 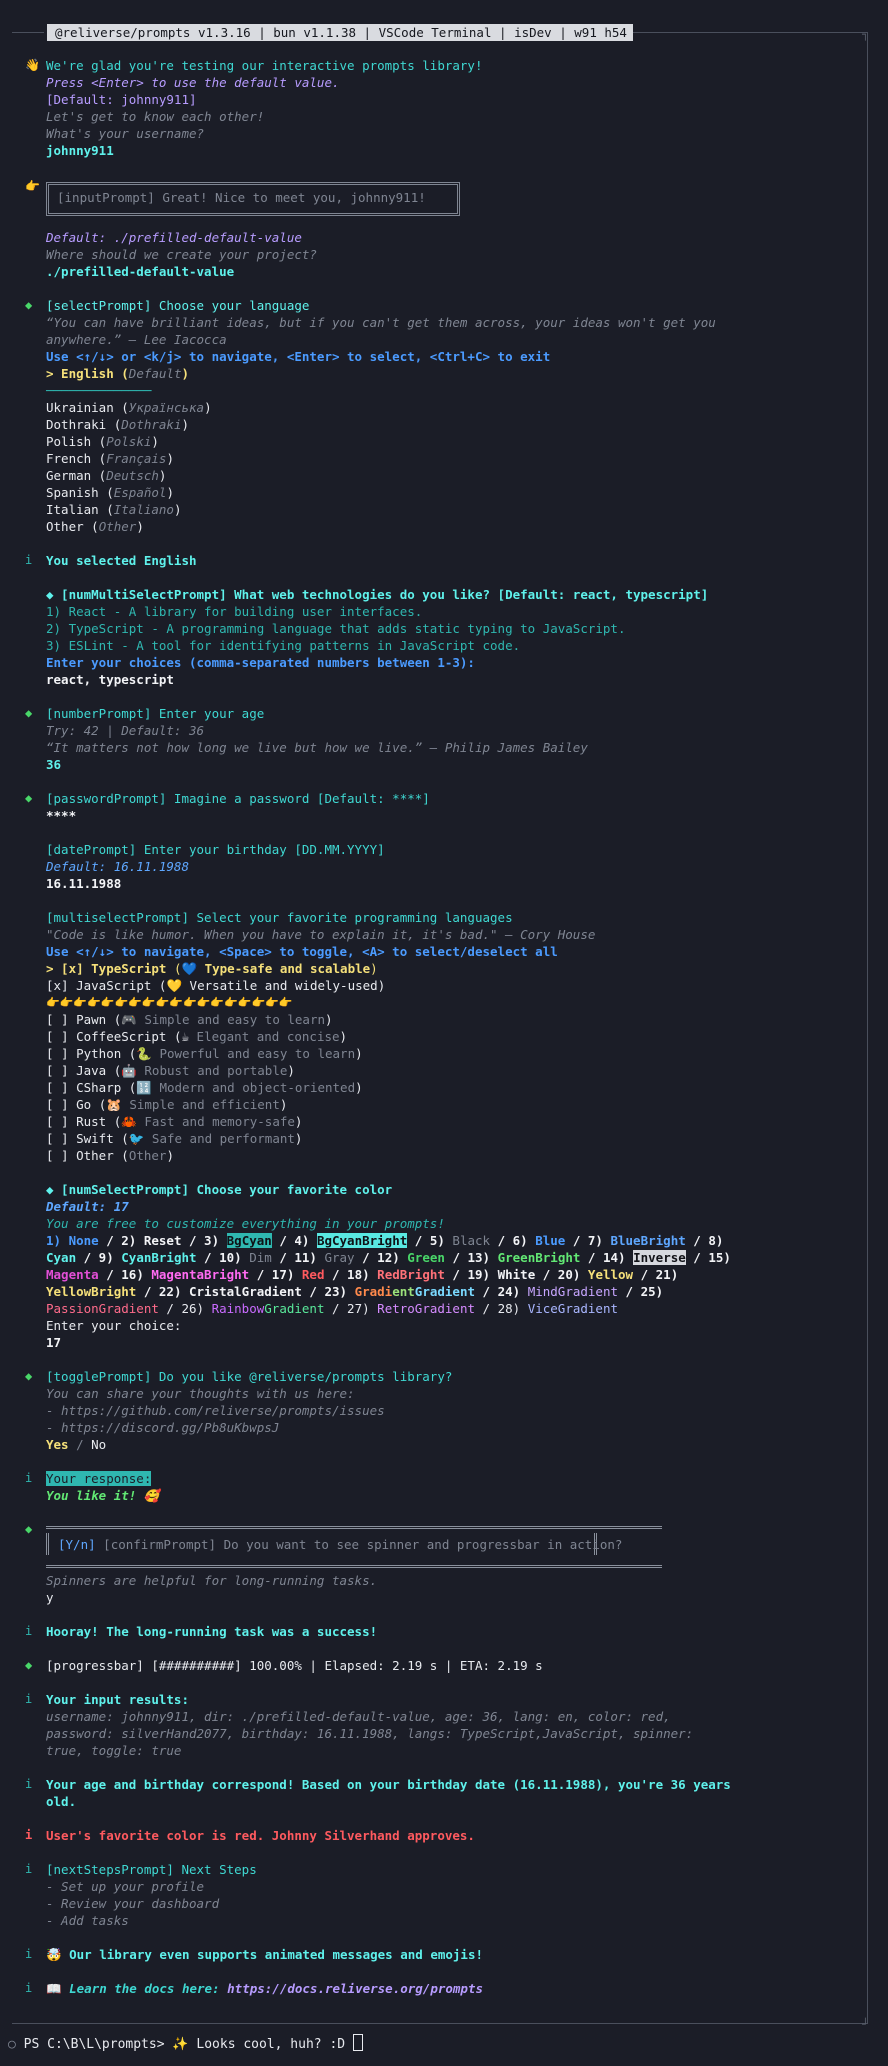 What do you see at coordinates (84, 1104) in the screenshot?
I see `option-name: Go` at bounding box center [84, 1104].